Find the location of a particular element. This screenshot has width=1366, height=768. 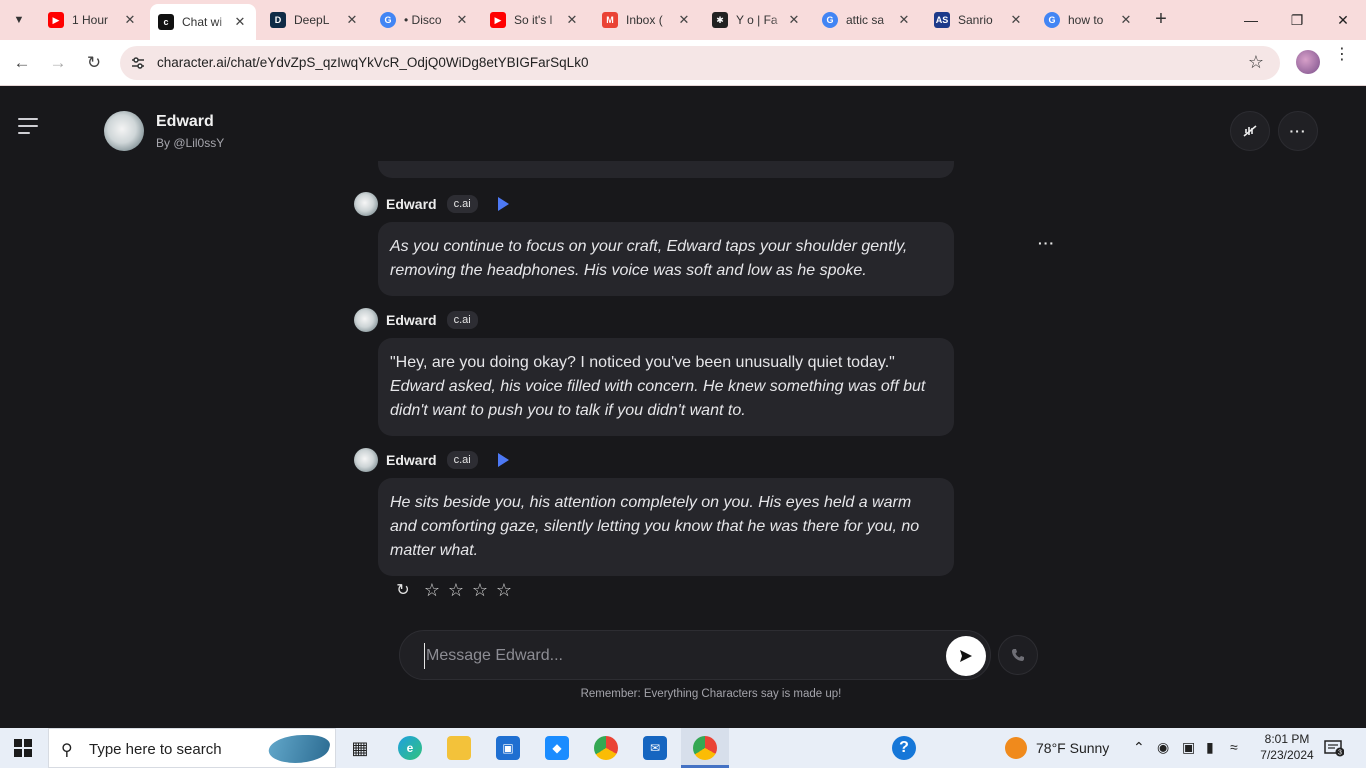

rating-star-3-icon: ☆ is located at coordinates (480, 590).